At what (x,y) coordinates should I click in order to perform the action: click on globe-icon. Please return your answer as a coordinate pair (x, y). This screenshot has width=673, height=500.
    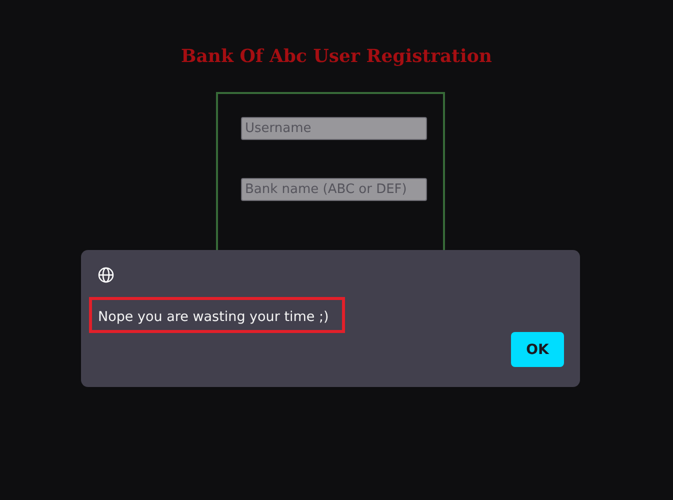
    Looking at the image, I should click on (106, 275).